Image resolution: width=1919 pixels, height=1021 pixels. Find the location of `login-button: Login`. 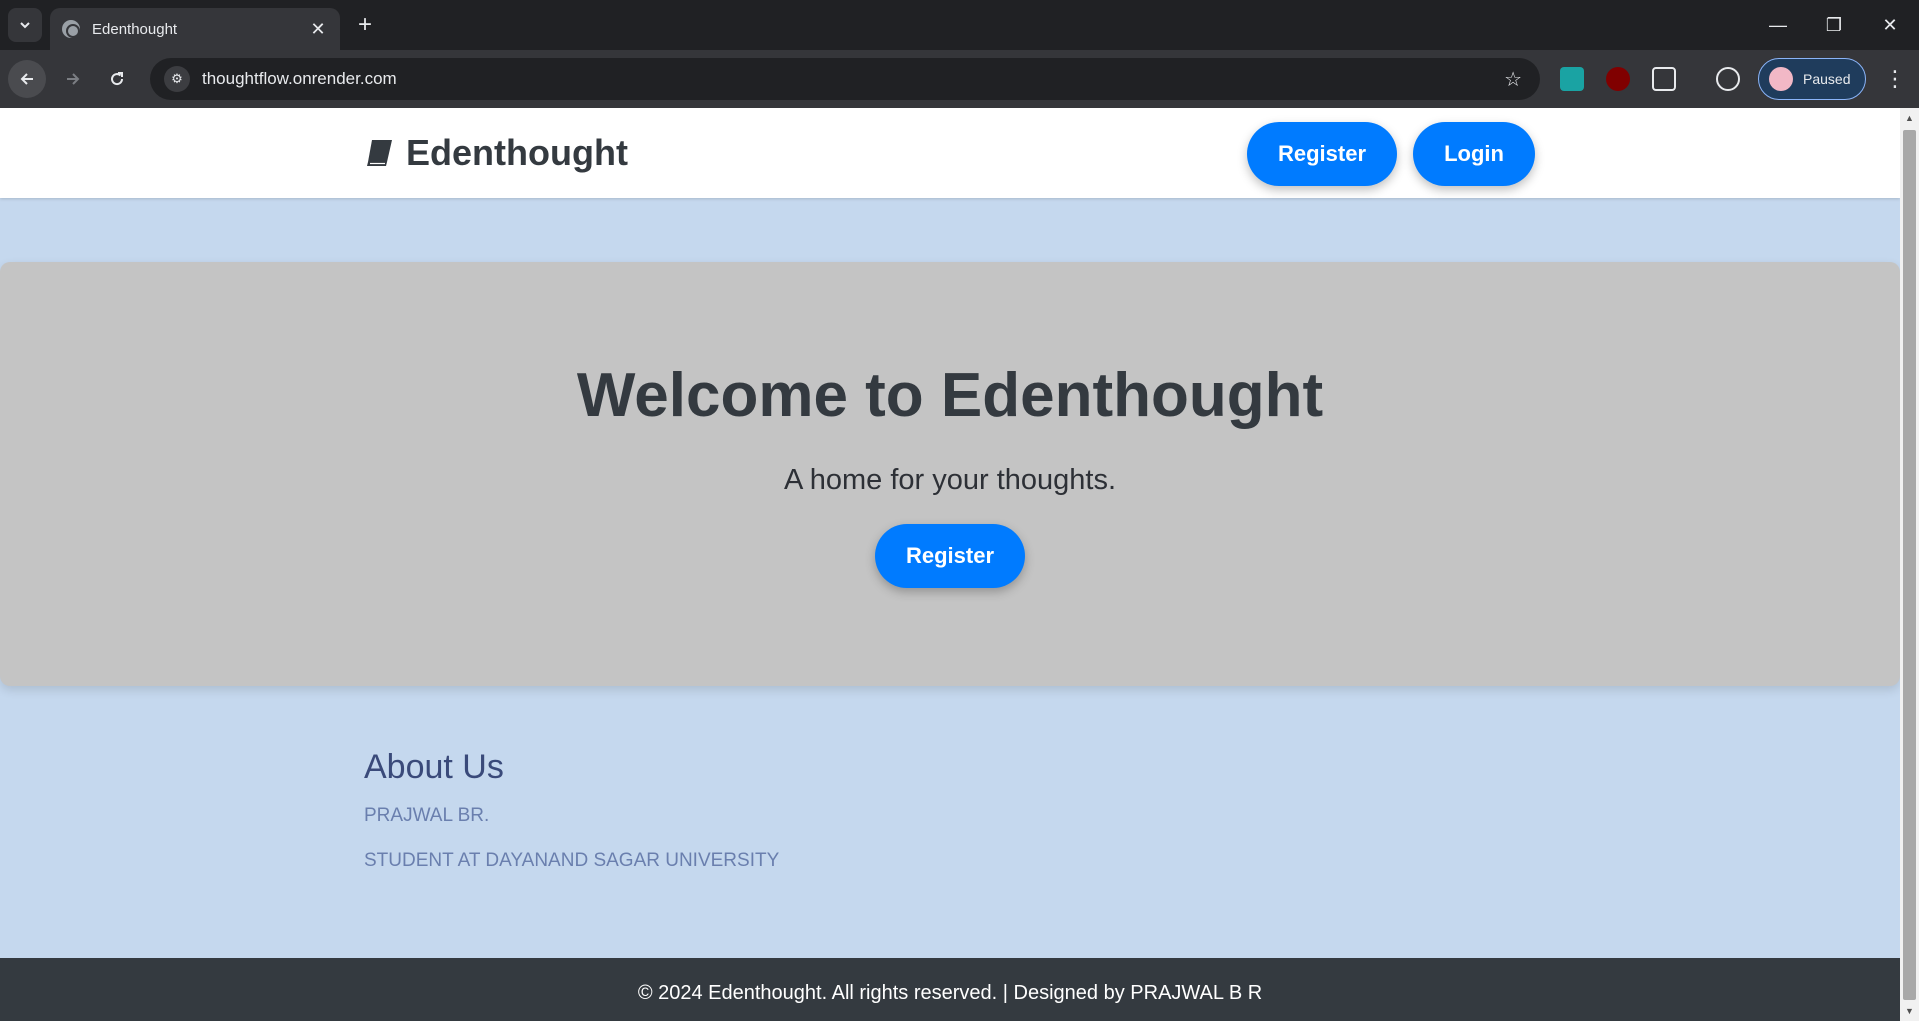

login-button: Login is located at coordinates (1474, 154).